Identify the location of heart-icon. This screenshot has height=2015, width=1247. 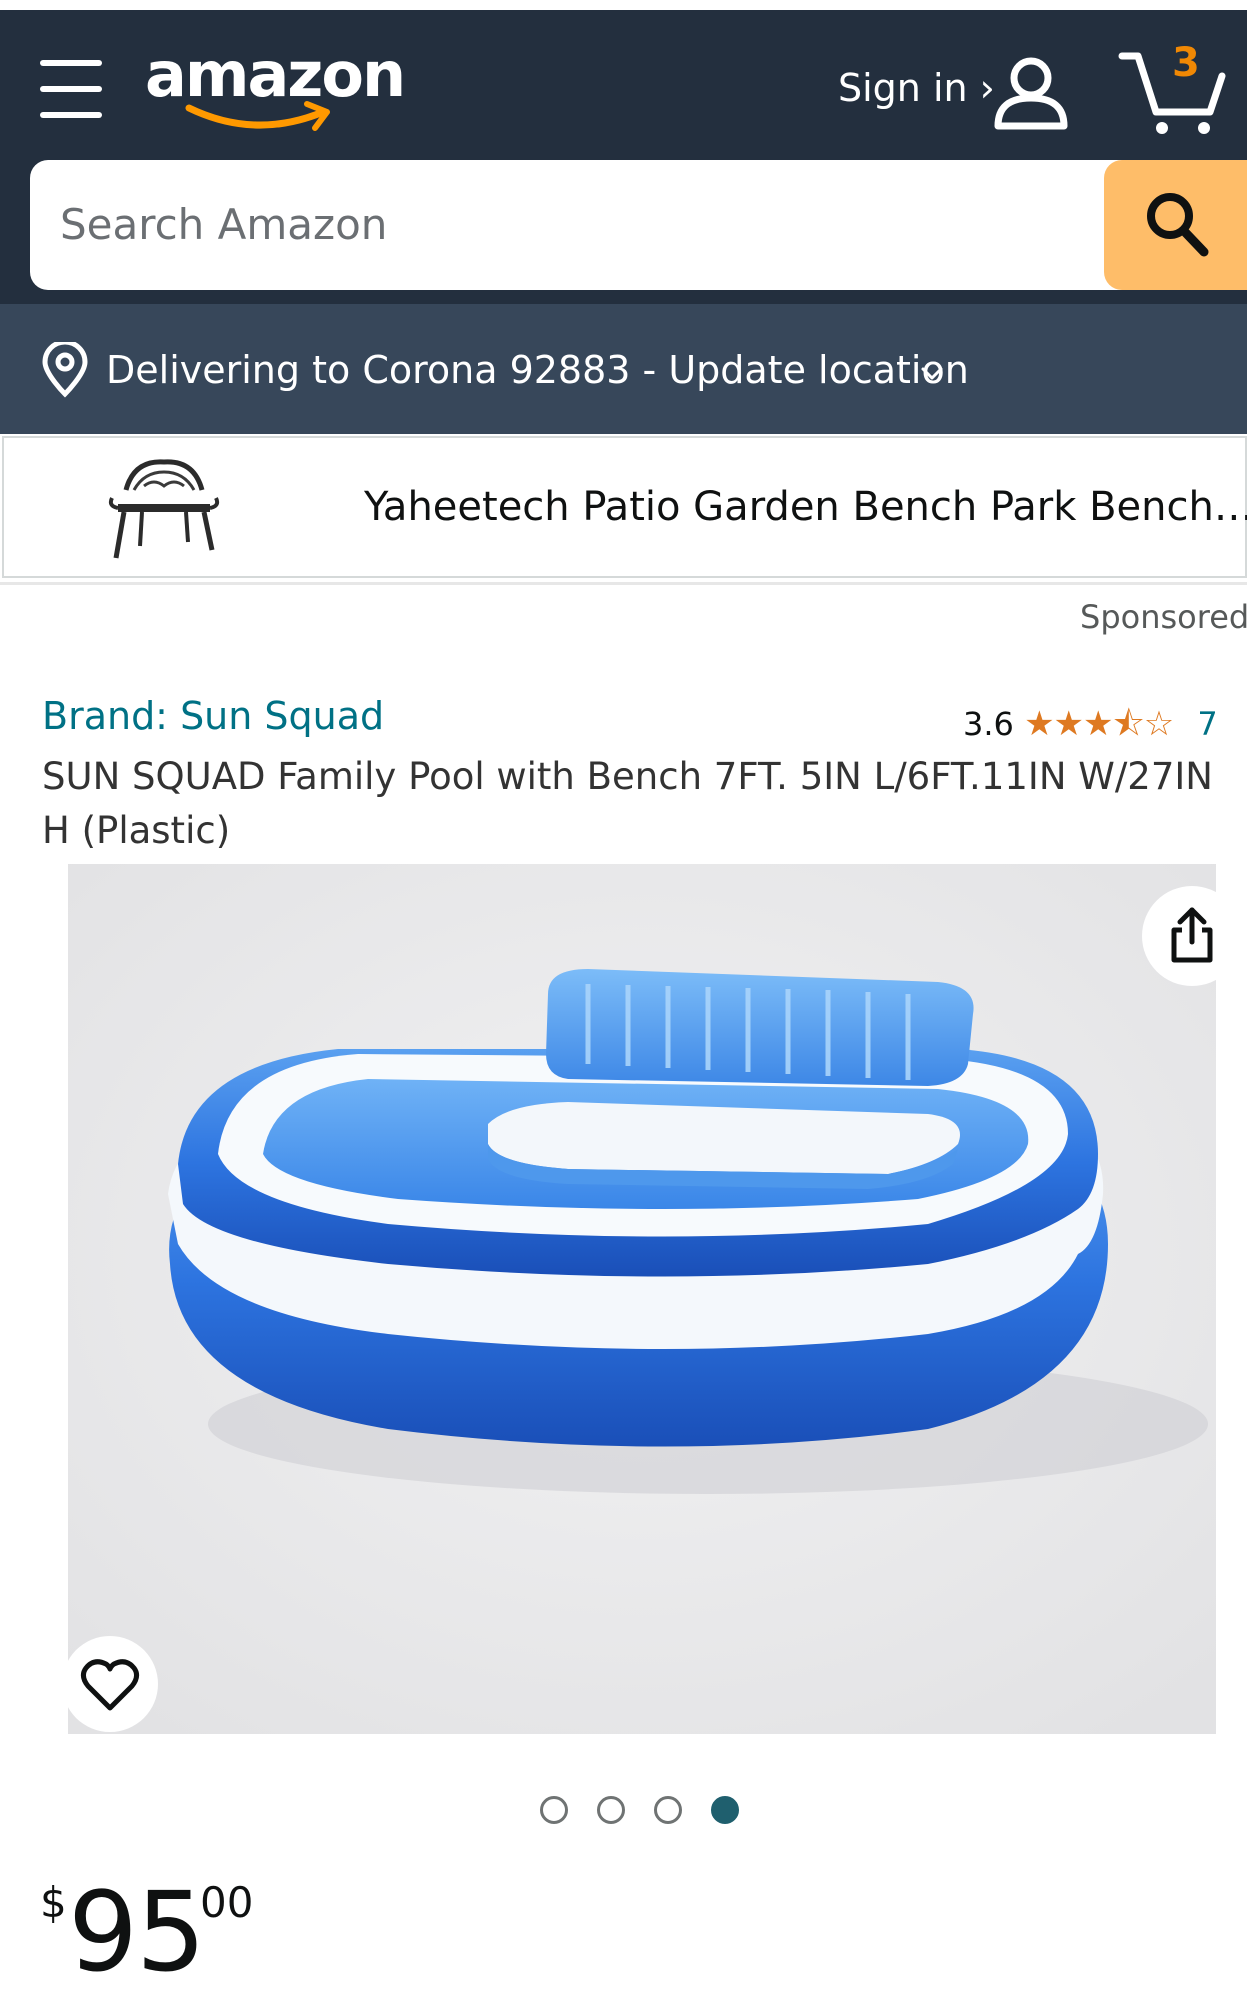
(110, 1685).